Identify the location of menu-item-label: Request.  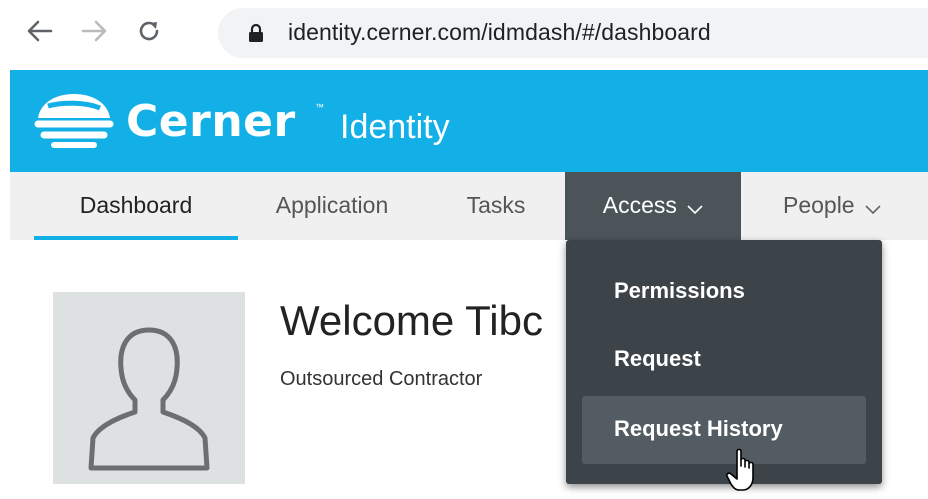
(657, 358).